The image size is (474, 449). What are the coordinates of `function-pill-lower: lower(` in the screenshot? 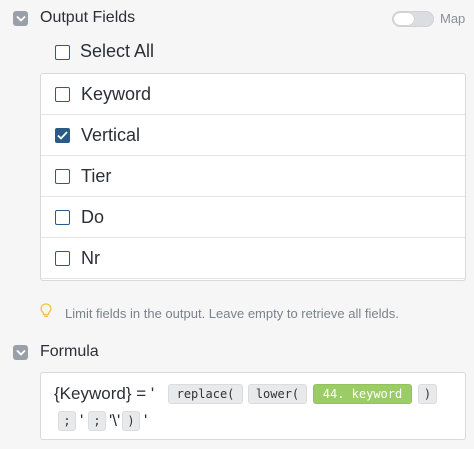 It's located at (277, 394).